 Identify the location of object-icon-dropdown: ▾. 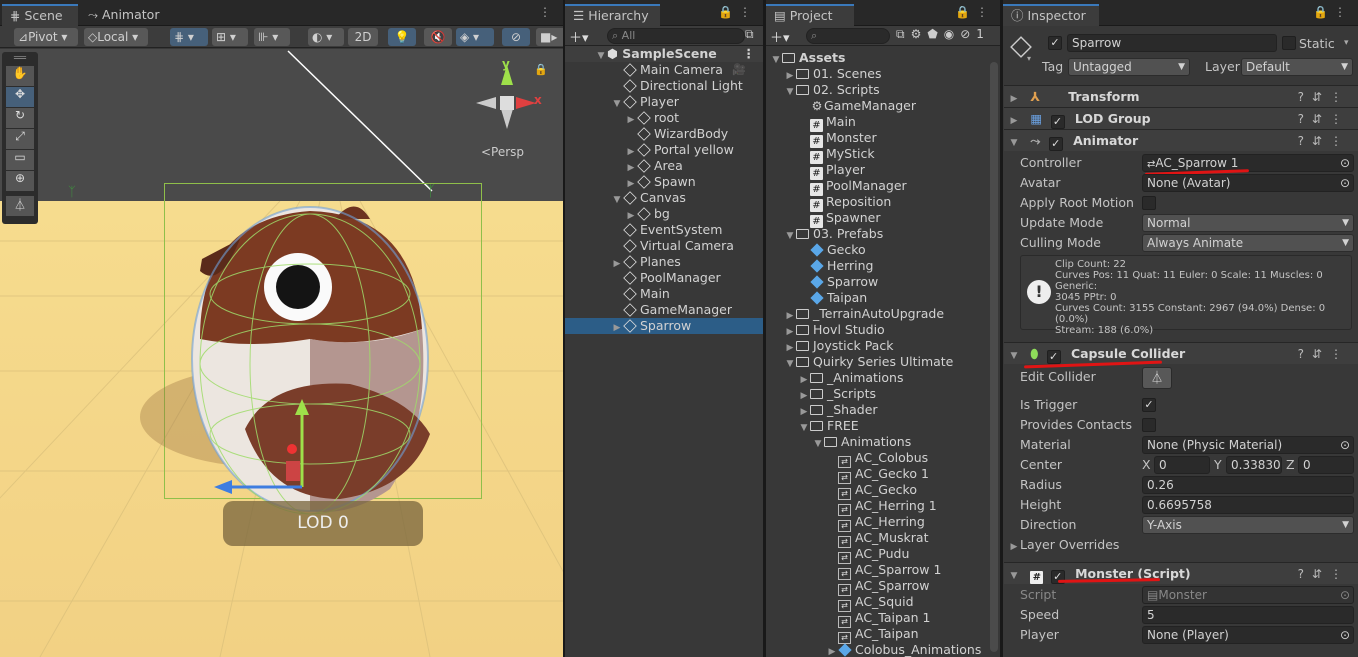
(1029, 58).